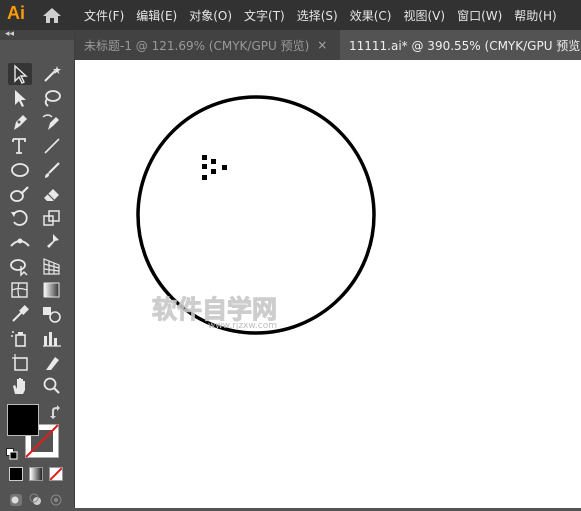  Describe the element at coordinates (20, 266) in the screenshot. I see `shape-builder-tool-icon` at that location.